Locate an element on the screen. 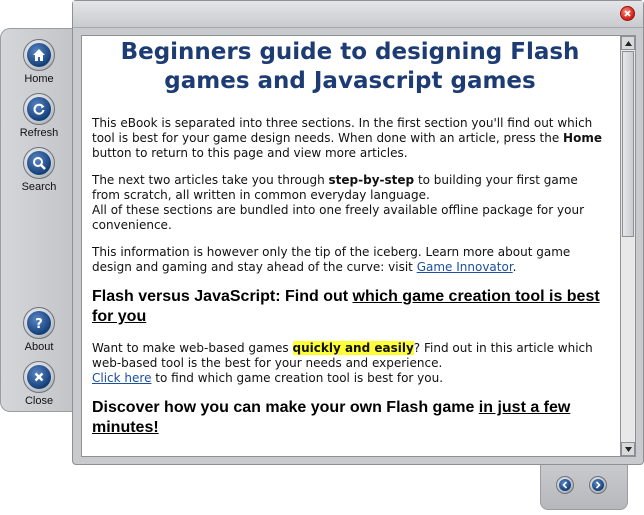  arrow-left-icon is located at coordinates (565, 485).